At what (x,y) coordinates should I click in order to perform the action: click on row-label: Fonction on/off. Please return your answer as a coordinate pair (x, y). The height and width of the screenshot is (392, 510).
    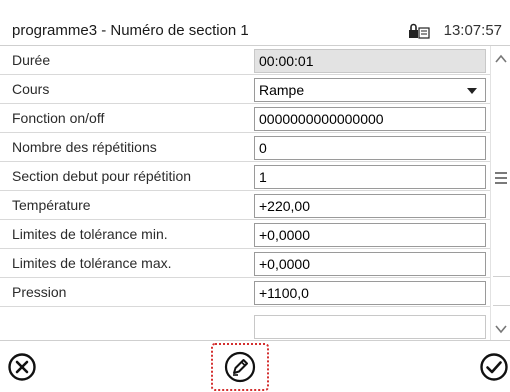
    Looking at the image, I should click on (58, 118).